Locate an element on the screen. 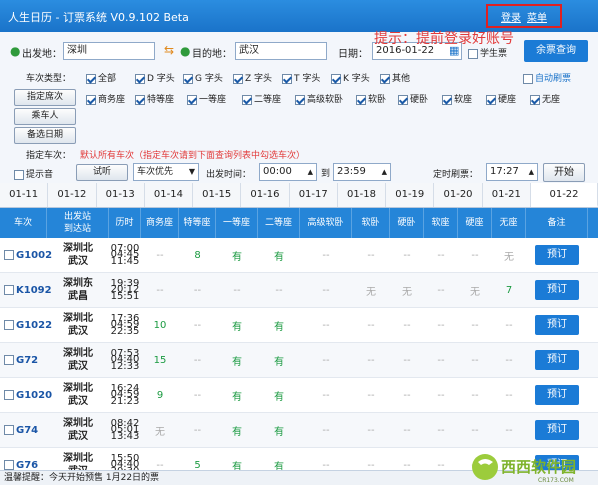 The width and height of the screenshot is (598, 485). seat-soft-seat: 软座 is located at coordinates (457, 98).